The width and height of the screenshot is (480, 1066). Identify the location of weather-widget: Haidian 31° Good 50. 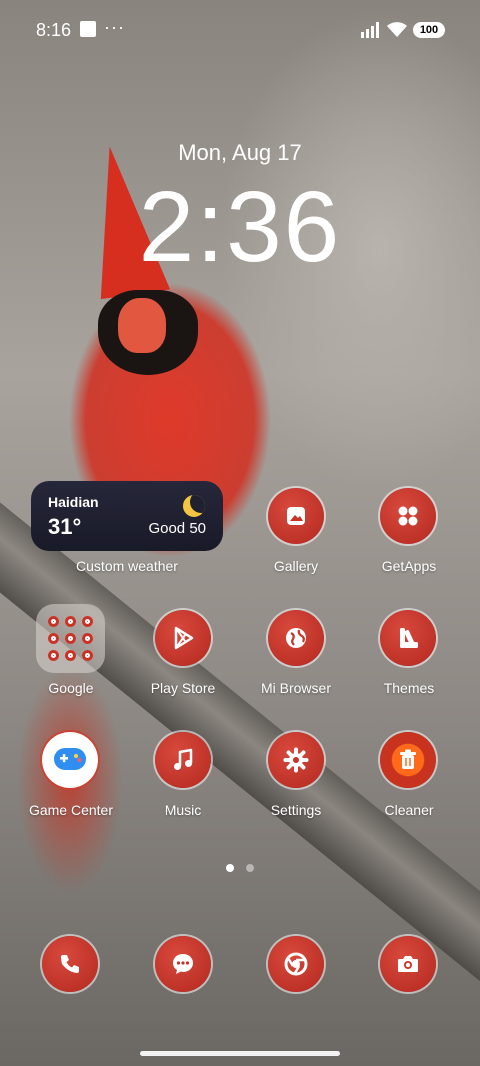
(127, 516).